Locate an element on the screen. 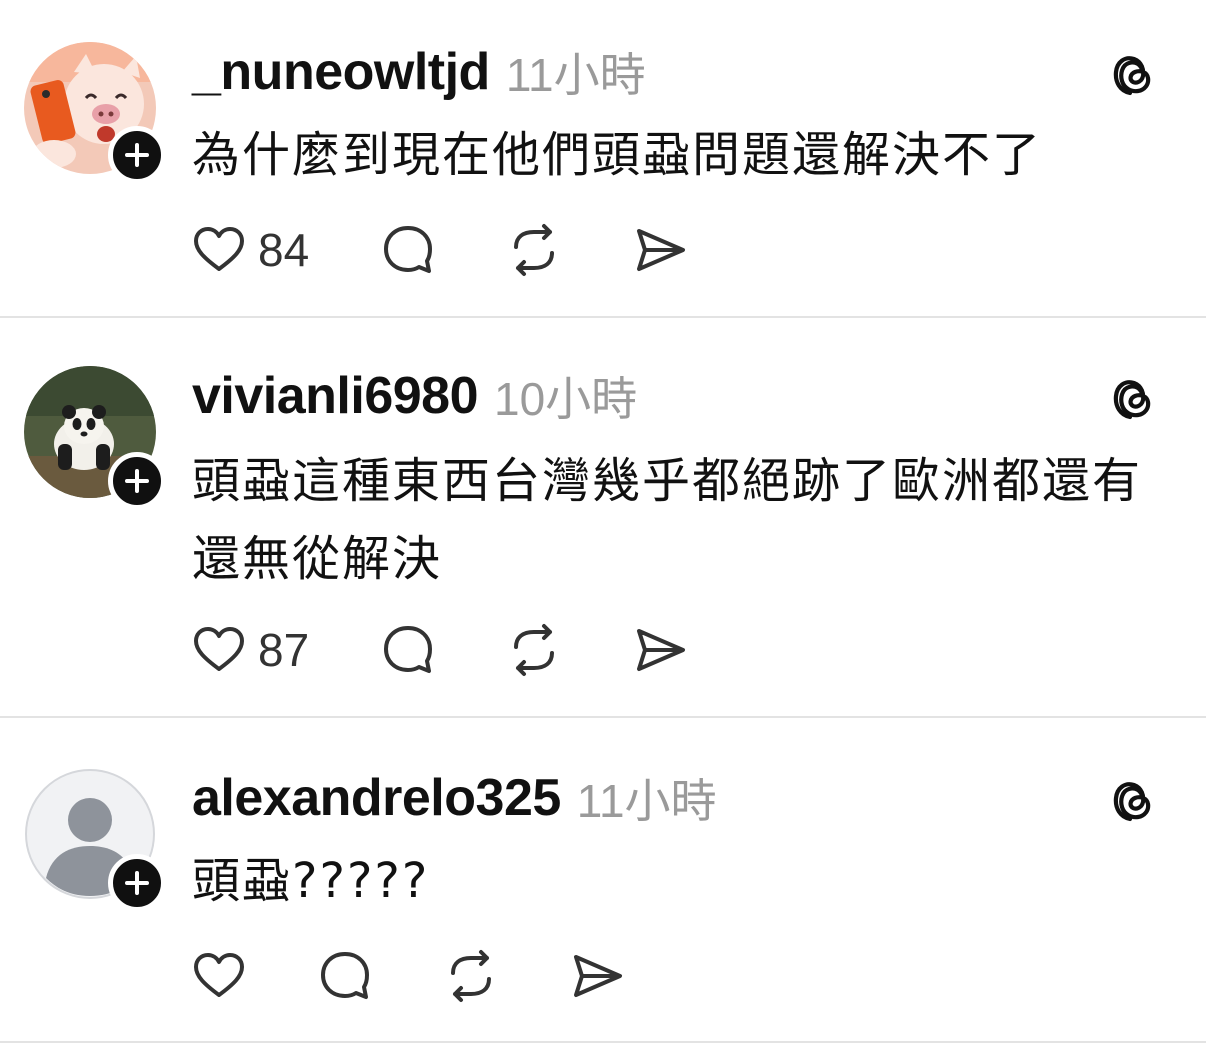 This screenshot has height=1045, width=1206. post-header: alexandrelo325 11小時 is located at coordinates (454, 798).